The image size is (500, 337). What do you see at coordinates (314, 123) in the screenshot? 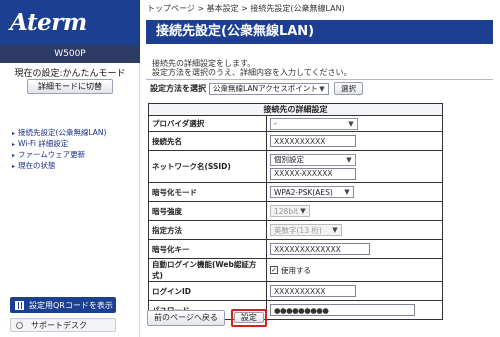
I see `provider-select: - ▼` at bounding box center [314, 123].